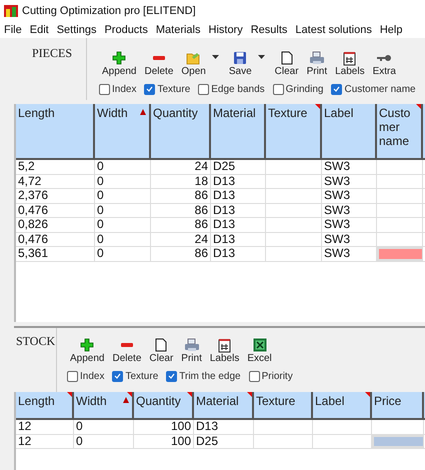 This screenshot has height=470, width=425. Describe the element at coordinates (384, 58) in the screenshot. I see `key-icon` at that location.